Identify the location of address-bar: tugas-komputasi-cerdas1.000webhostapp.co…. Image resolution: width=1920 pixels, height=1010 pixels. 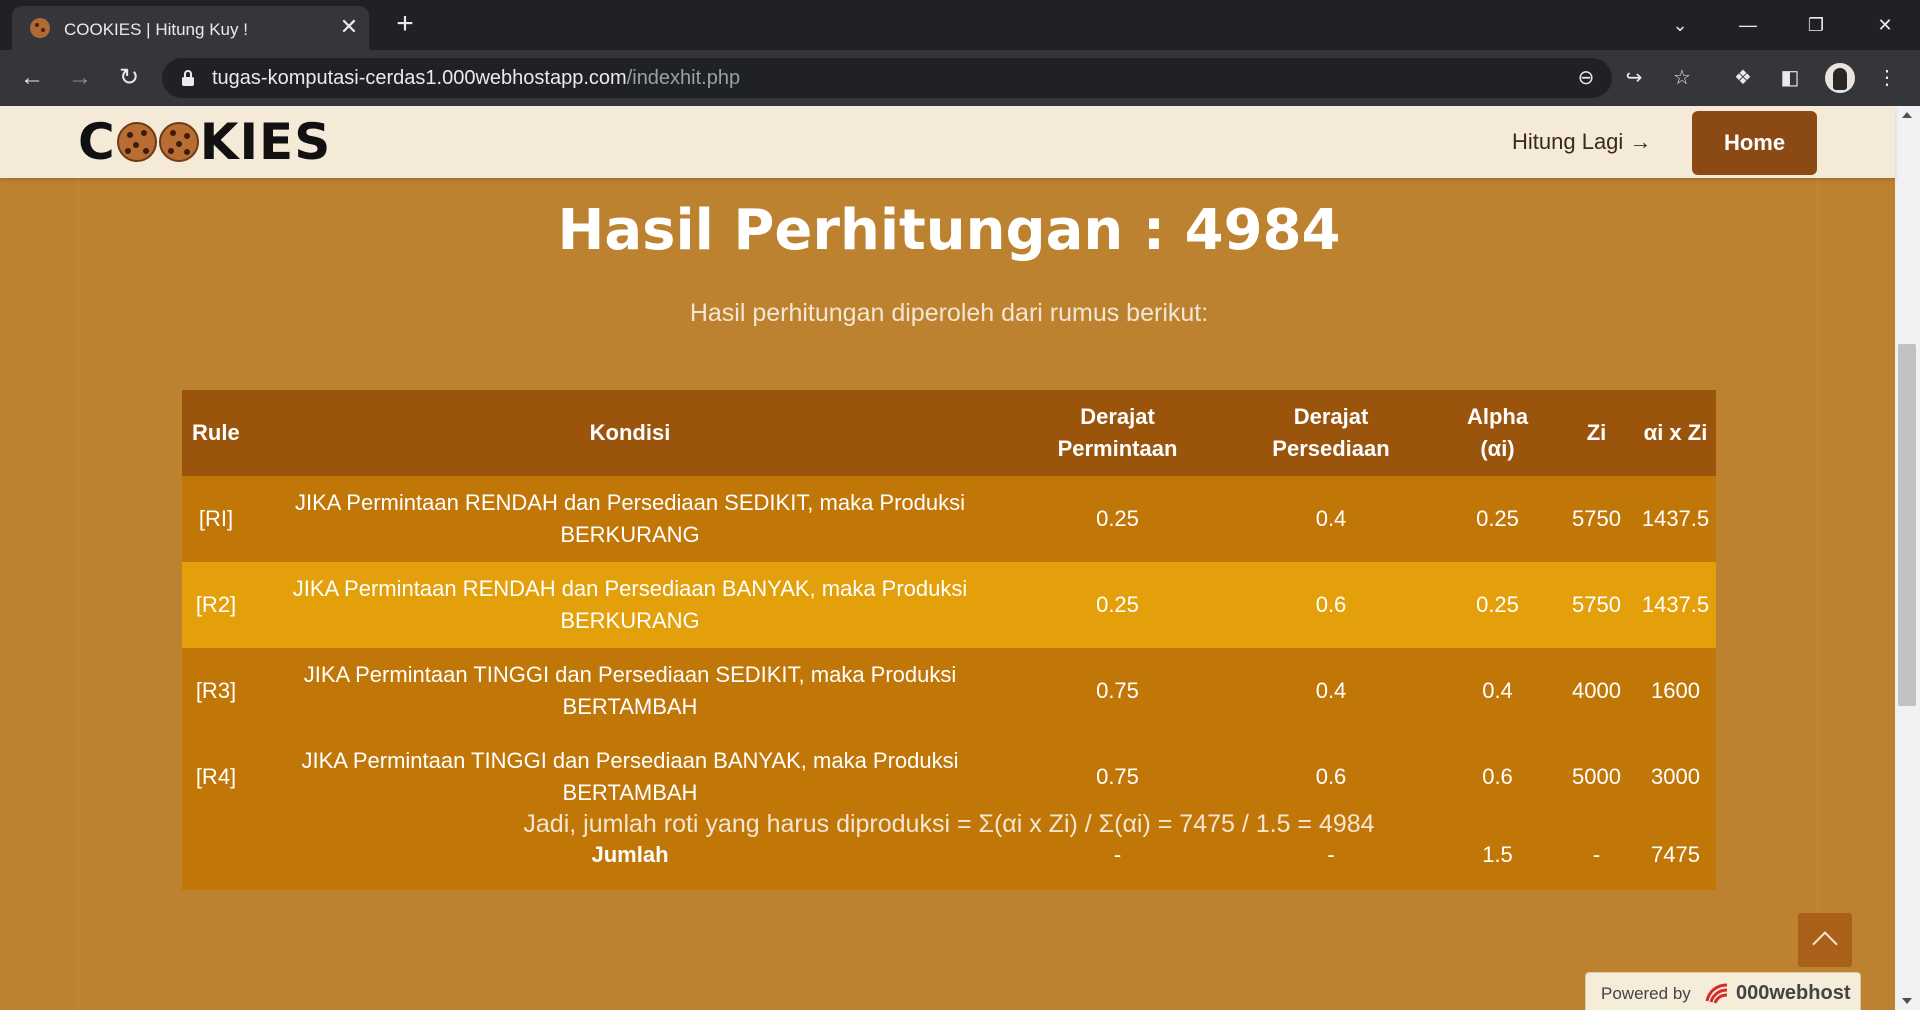
(887, 78).